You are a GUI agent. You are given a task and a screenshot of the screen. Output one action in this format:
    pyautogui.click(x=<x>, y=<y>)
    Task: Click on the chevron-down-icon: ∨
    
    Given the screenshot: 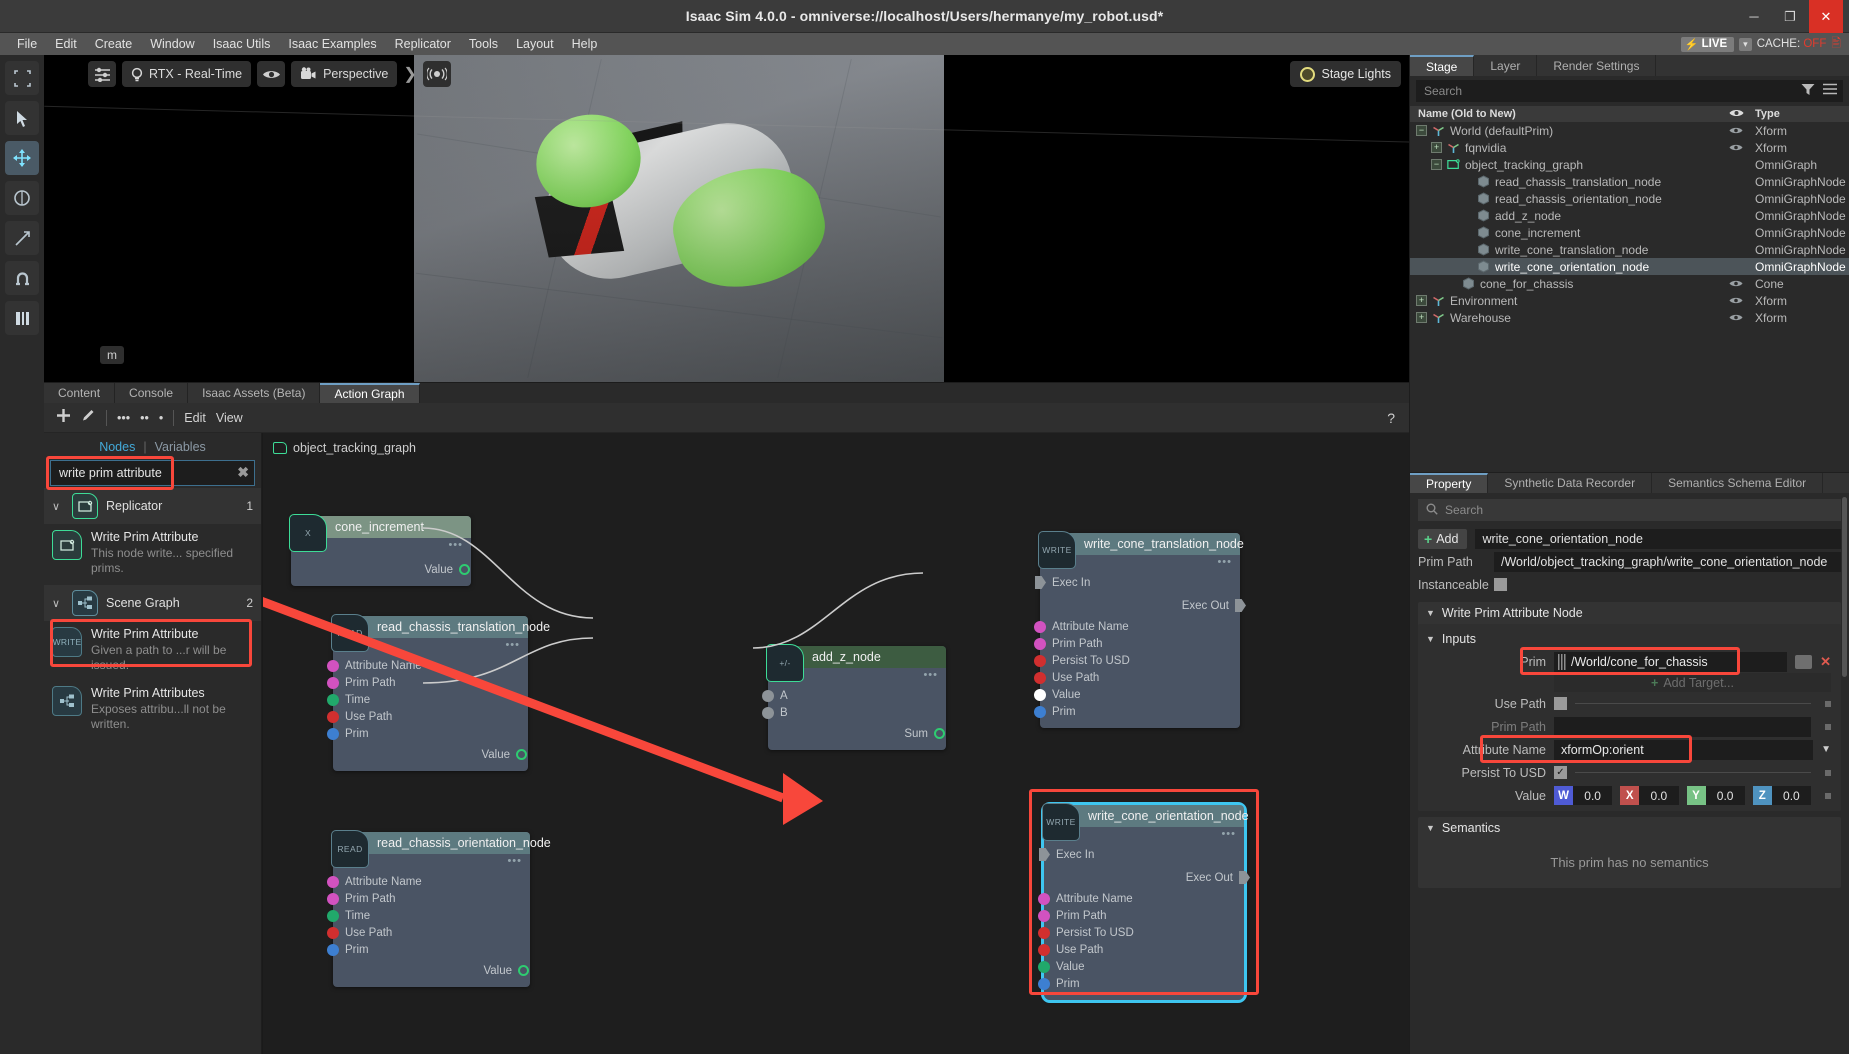 What is the action you would take?
    pyautogui.click(x=58, y=506)
    